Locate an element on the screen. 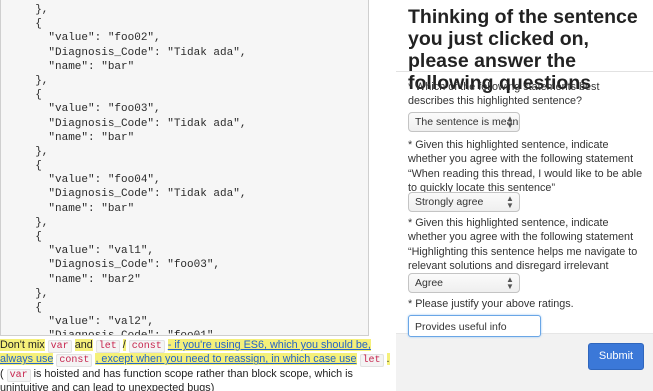 This screenshot has width=653, height=391. note-slash: / is located at coordinates (124, 345).